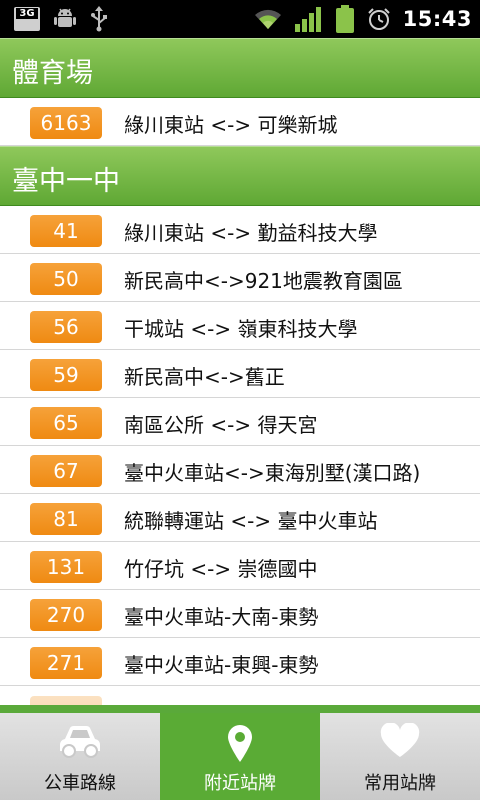  Describe the element at coordinates (221, 617) in the screenshot. I see `route-name: 臺中火車站-大南-東勢` at that location.